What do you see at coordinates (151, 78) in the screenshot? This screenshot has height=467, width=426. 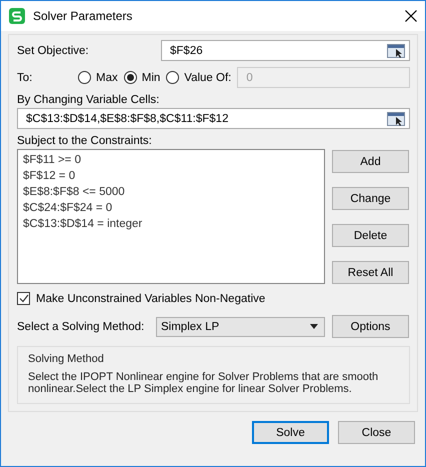 I see `radio-label: Min` at bounding box center [151, 78].